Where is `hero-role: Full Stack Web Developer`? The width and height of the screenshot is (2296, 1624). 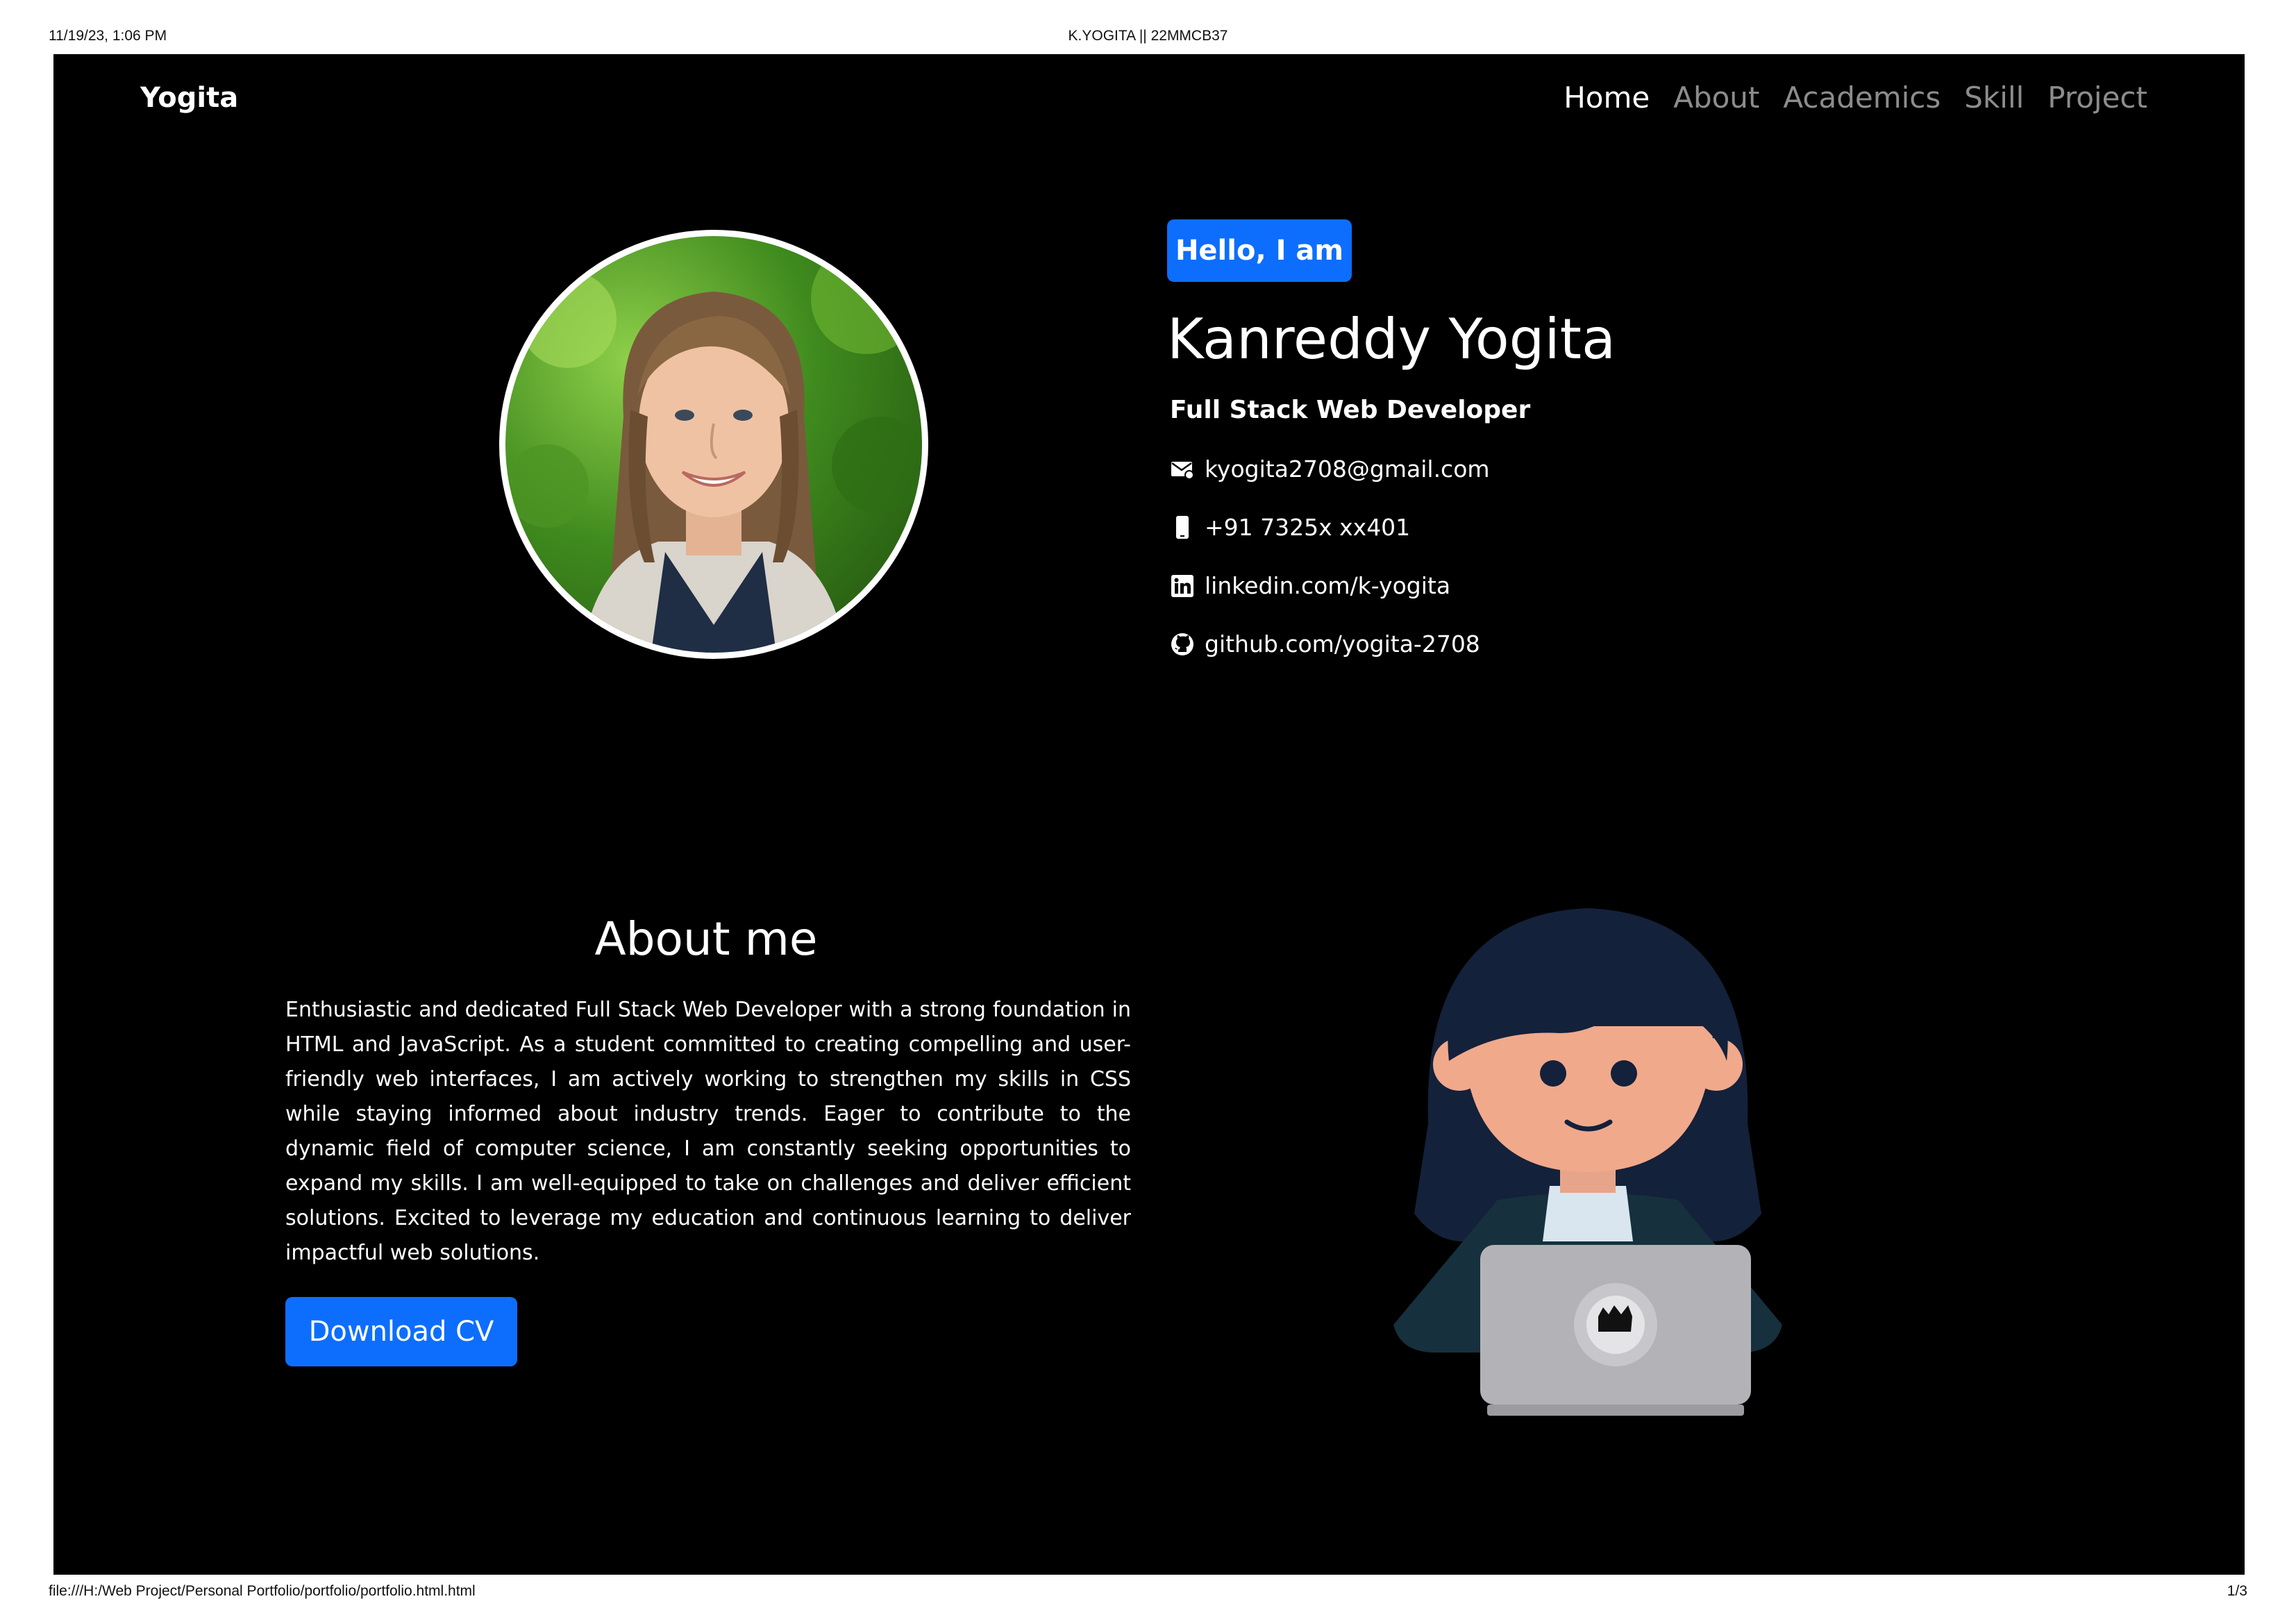 hero-role: Full Stack Web Developer is located at coordinates (1350, 410).